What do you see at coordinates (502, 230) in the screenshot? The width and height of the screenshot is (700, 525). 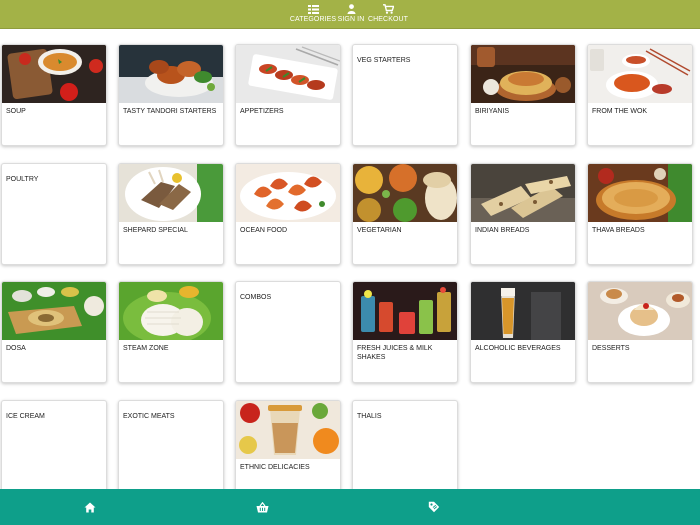 I see `category-name: INDIAN BREADS` at bounding box center [502, 230].